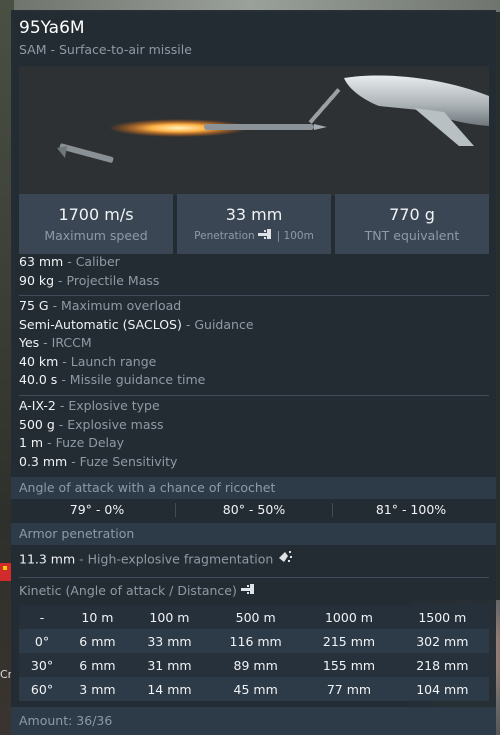 The height and width of the screenshot is (735, 500). I want to click on stat-penetration: 33 mm Penetration | 100m, so click(254, 224).